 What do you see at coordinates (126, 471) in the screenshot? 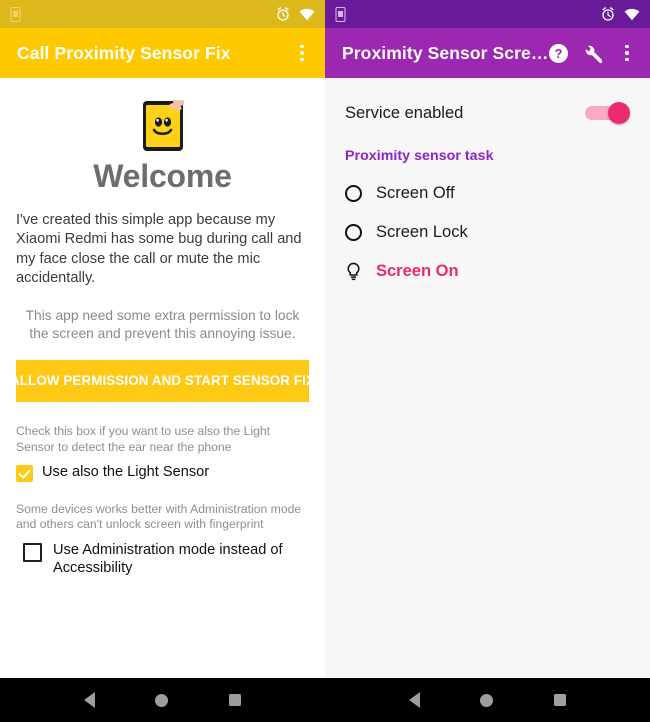
I see `light-sensor-label: Use also the Light Sensor` at bounding box center [126, 471].